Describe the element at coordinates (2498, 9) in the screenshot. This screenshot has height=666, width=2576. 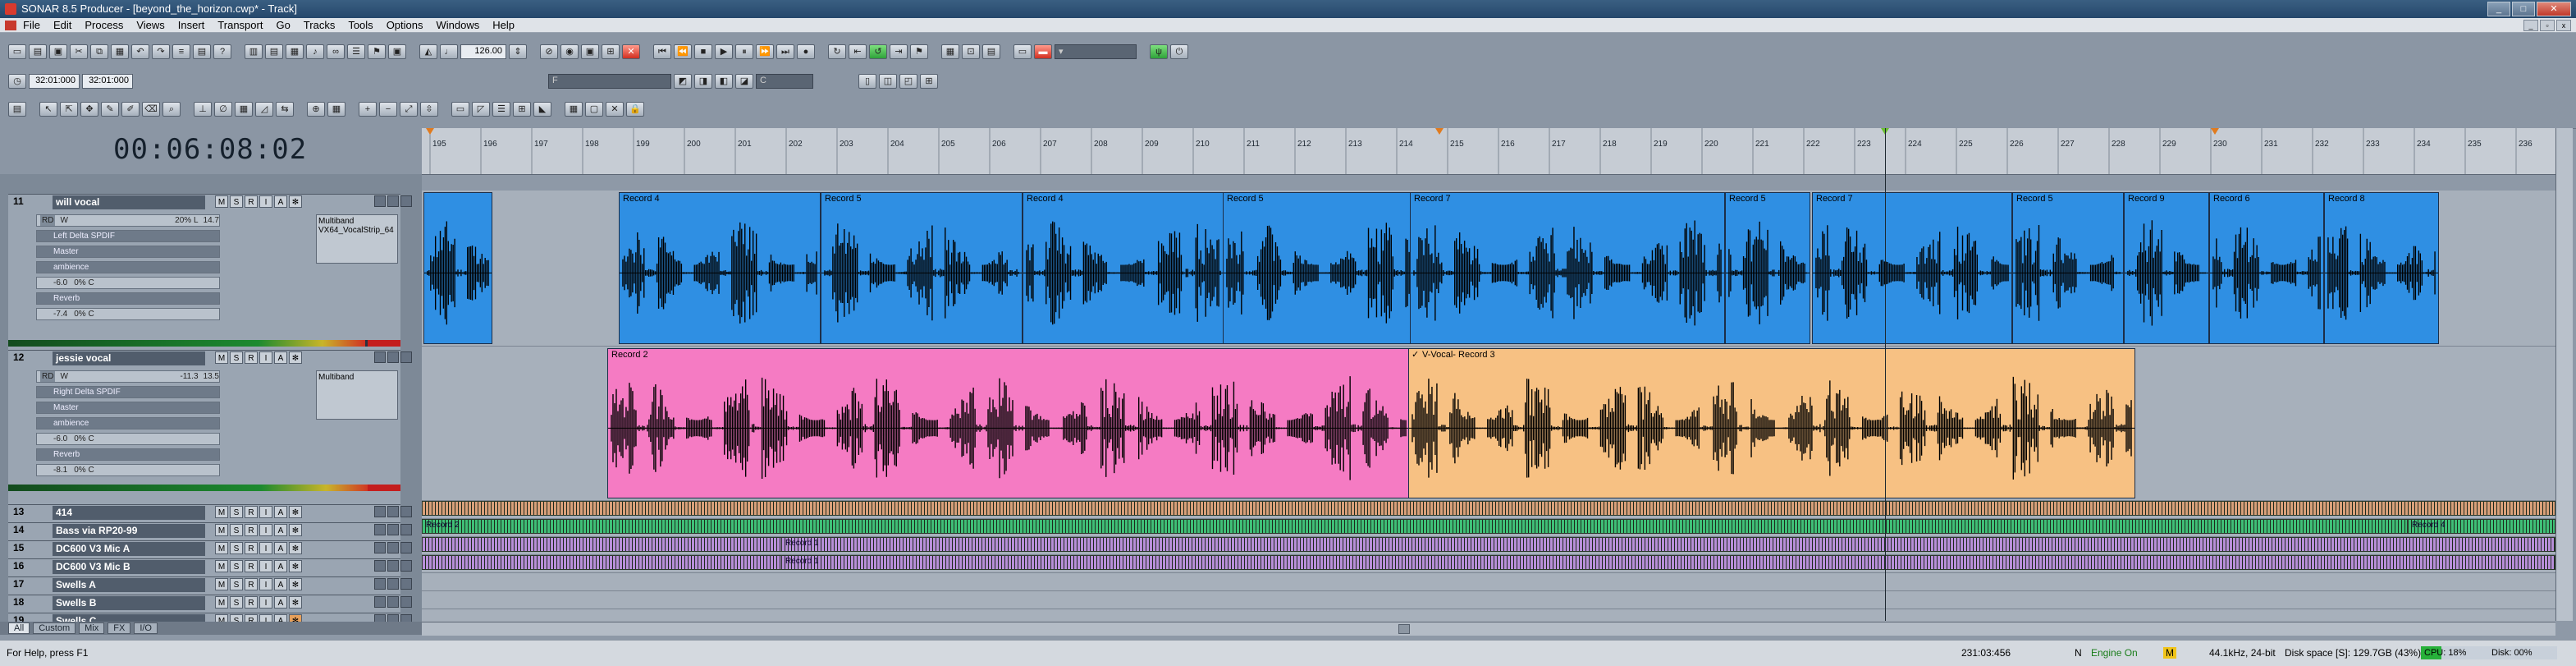
I see `minimize-button: _` at that location.